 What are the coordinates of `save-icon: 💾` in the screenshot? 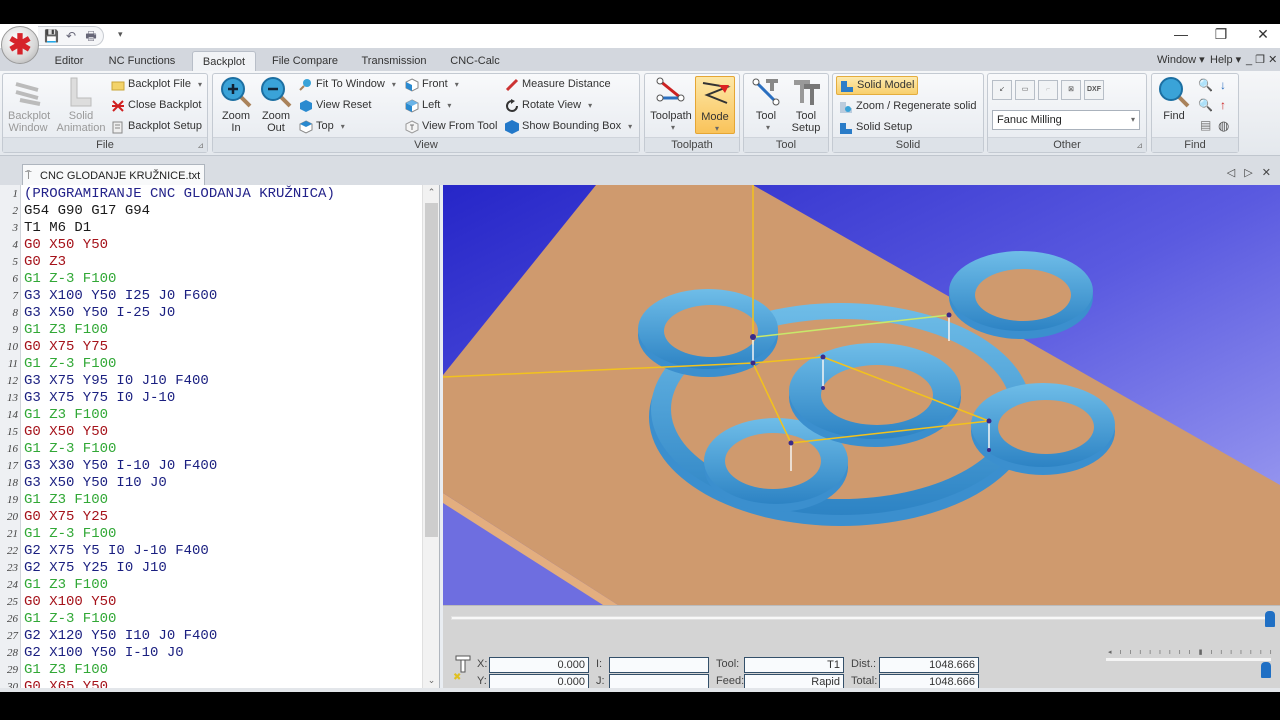 It's located at (51, 36).